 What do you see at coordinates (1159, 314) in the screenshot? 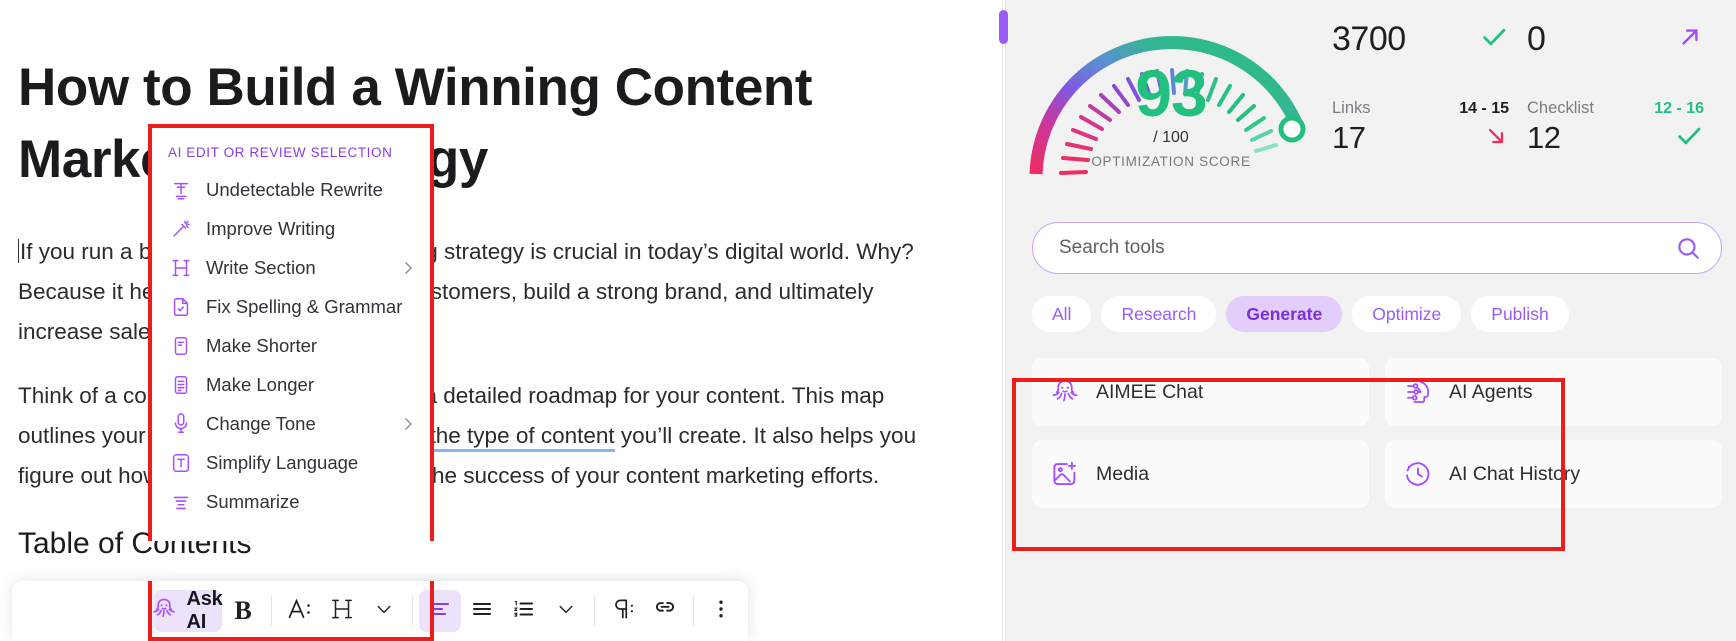
I see `chip-research: Research` at bounding box center [1159, 314].